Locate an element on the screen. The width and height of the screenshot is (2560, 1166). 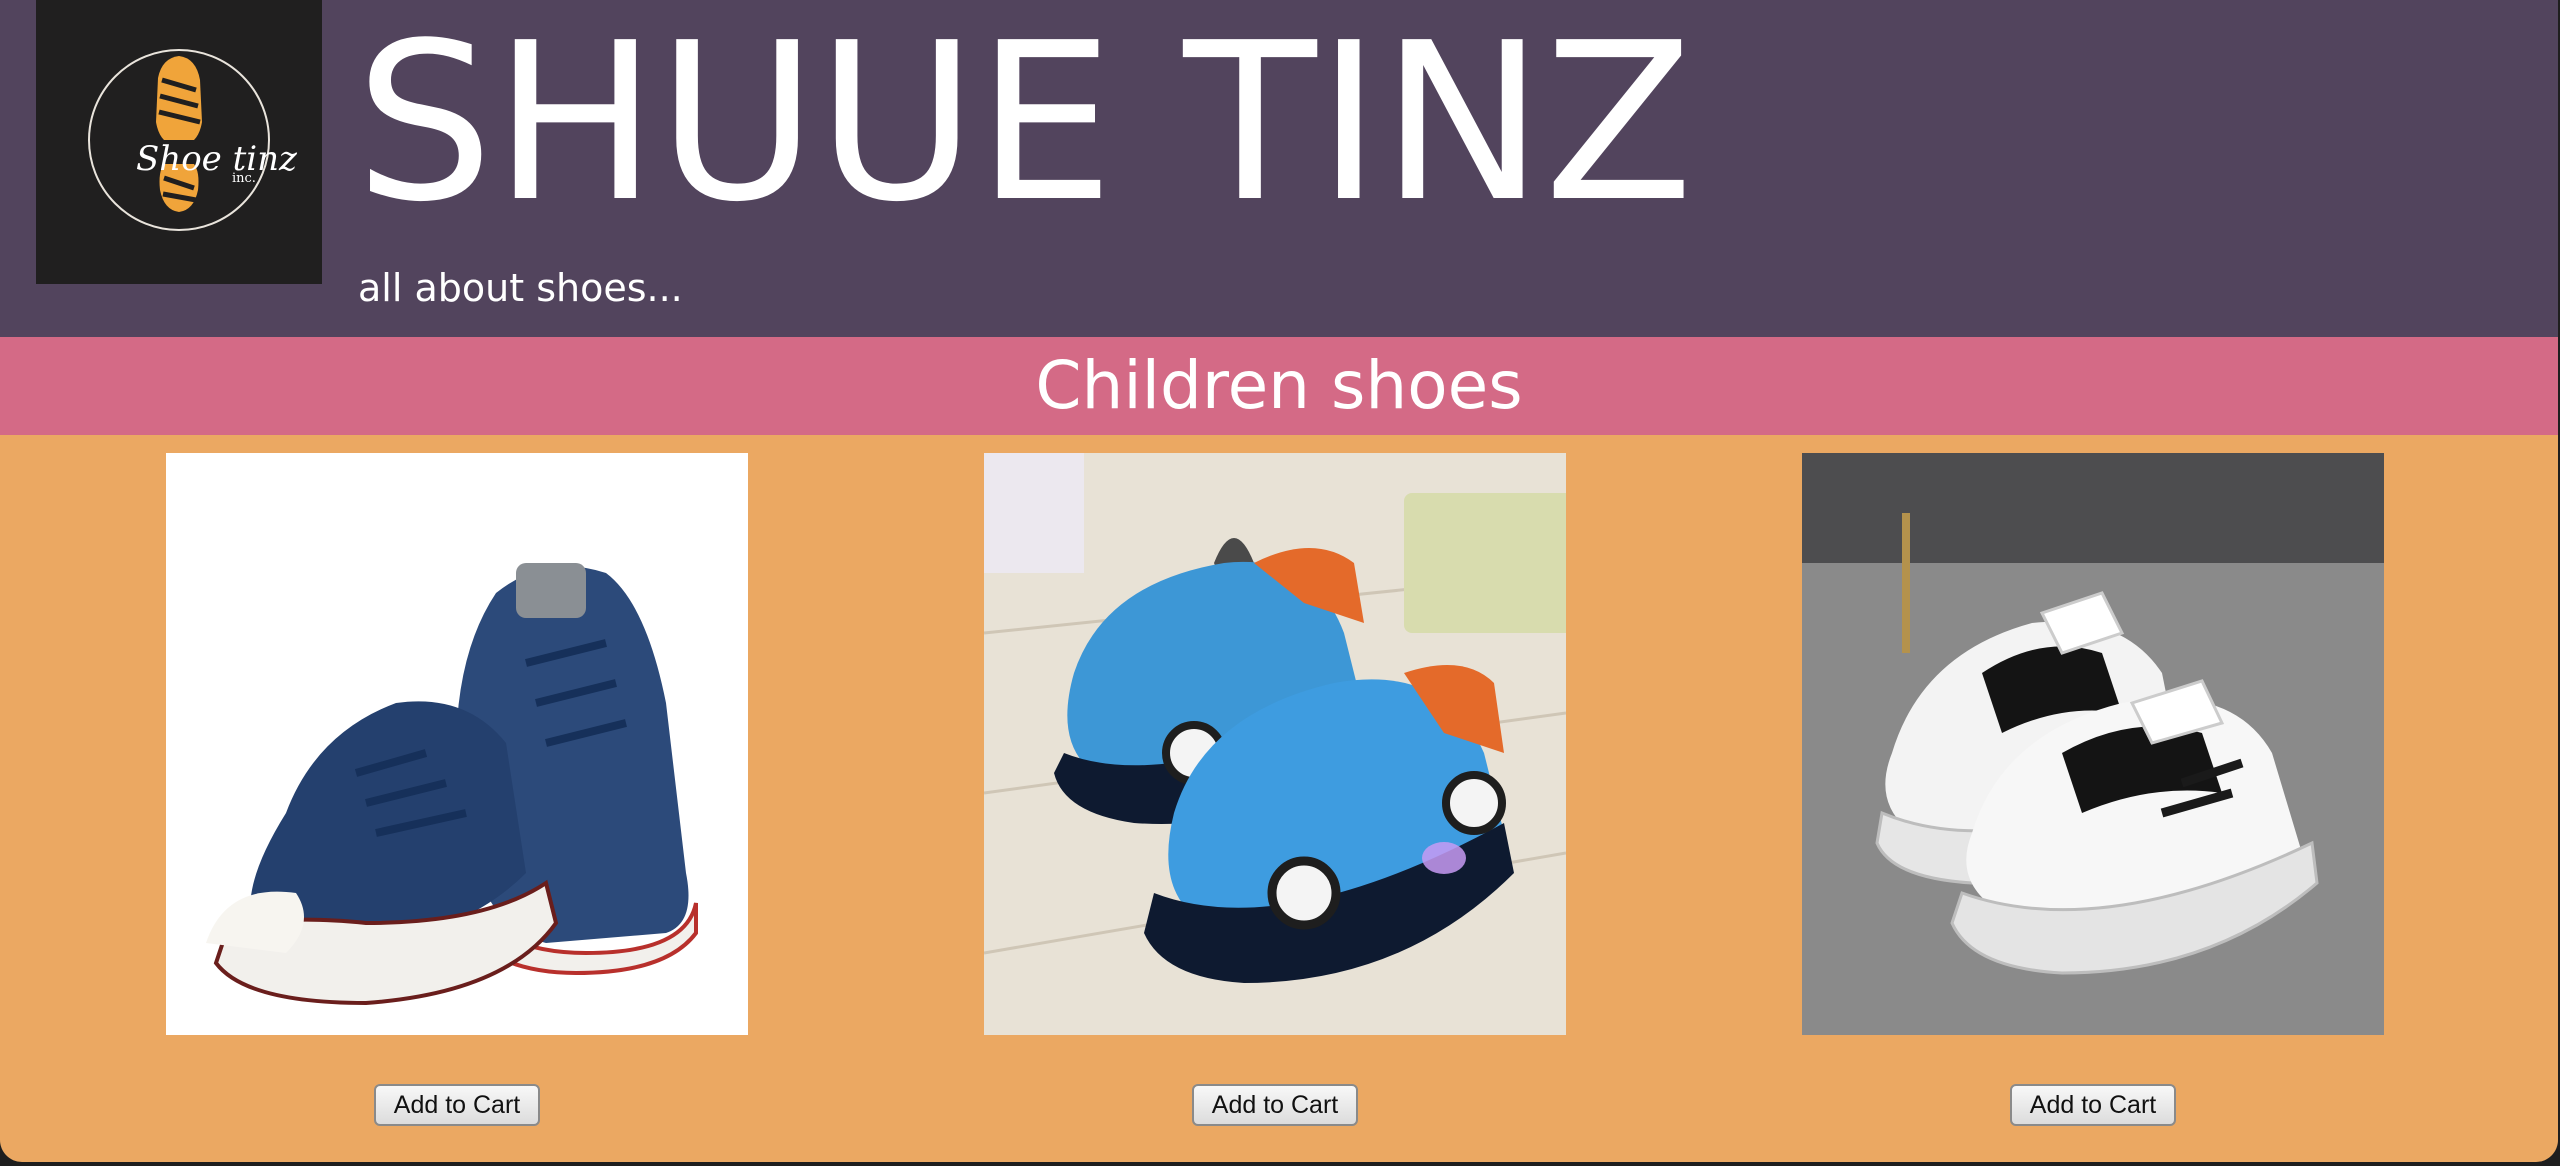
logo-text: Shoe tinz is located at coordinates (217, 159).